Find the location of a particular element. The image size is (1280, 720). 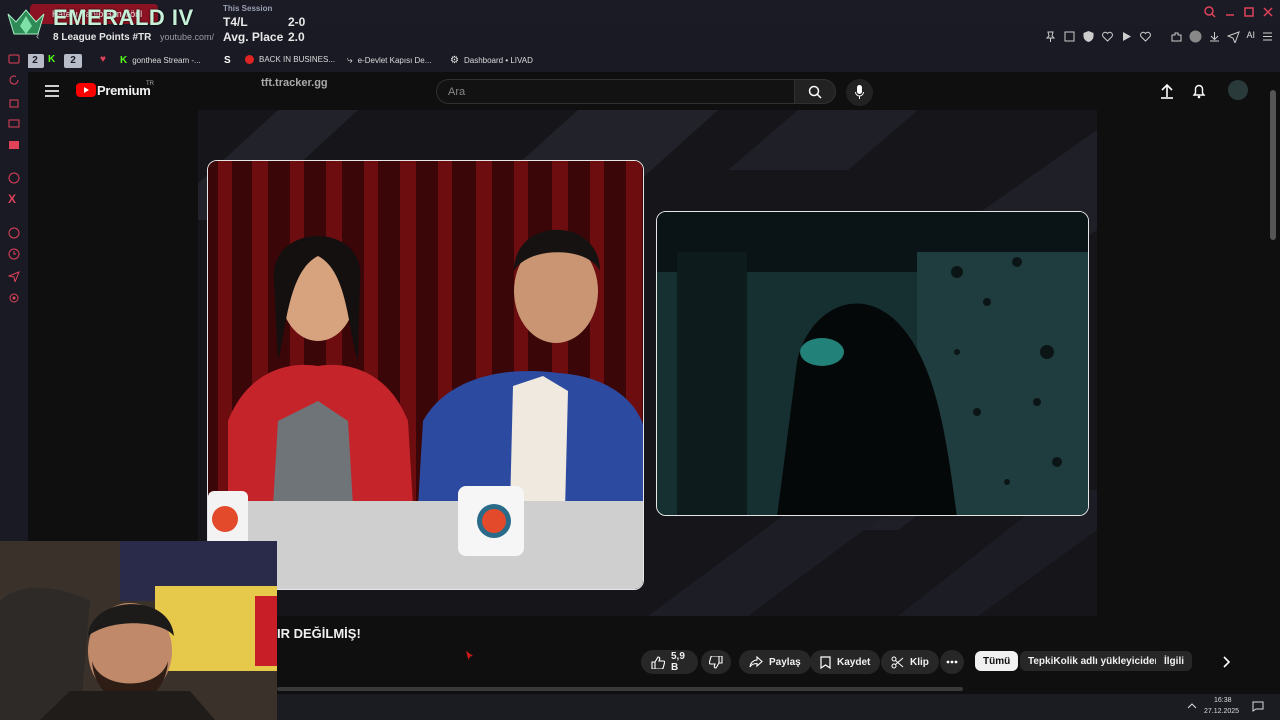

overlay-stat-label: Avg. Place is located at coordinates (253, 37).